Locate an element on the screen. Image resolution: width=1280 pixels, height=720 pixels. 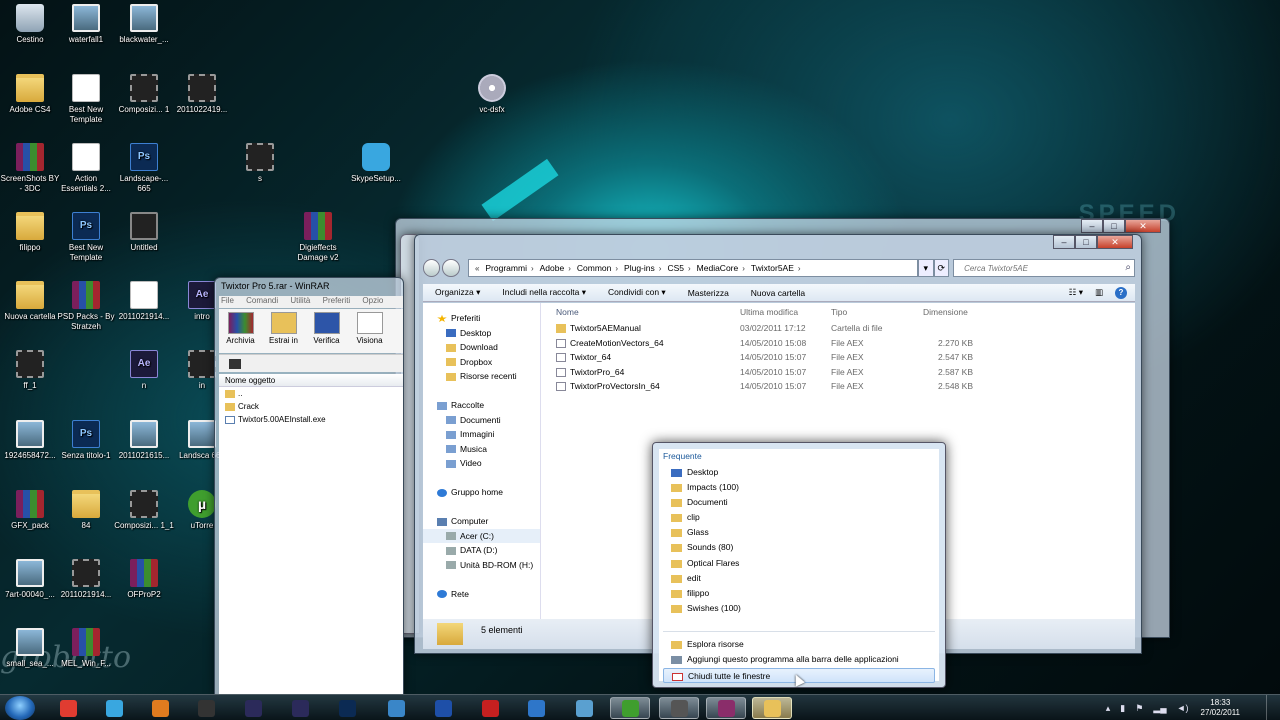
jump-list-item: filippo is located at coordinates (799, 593).